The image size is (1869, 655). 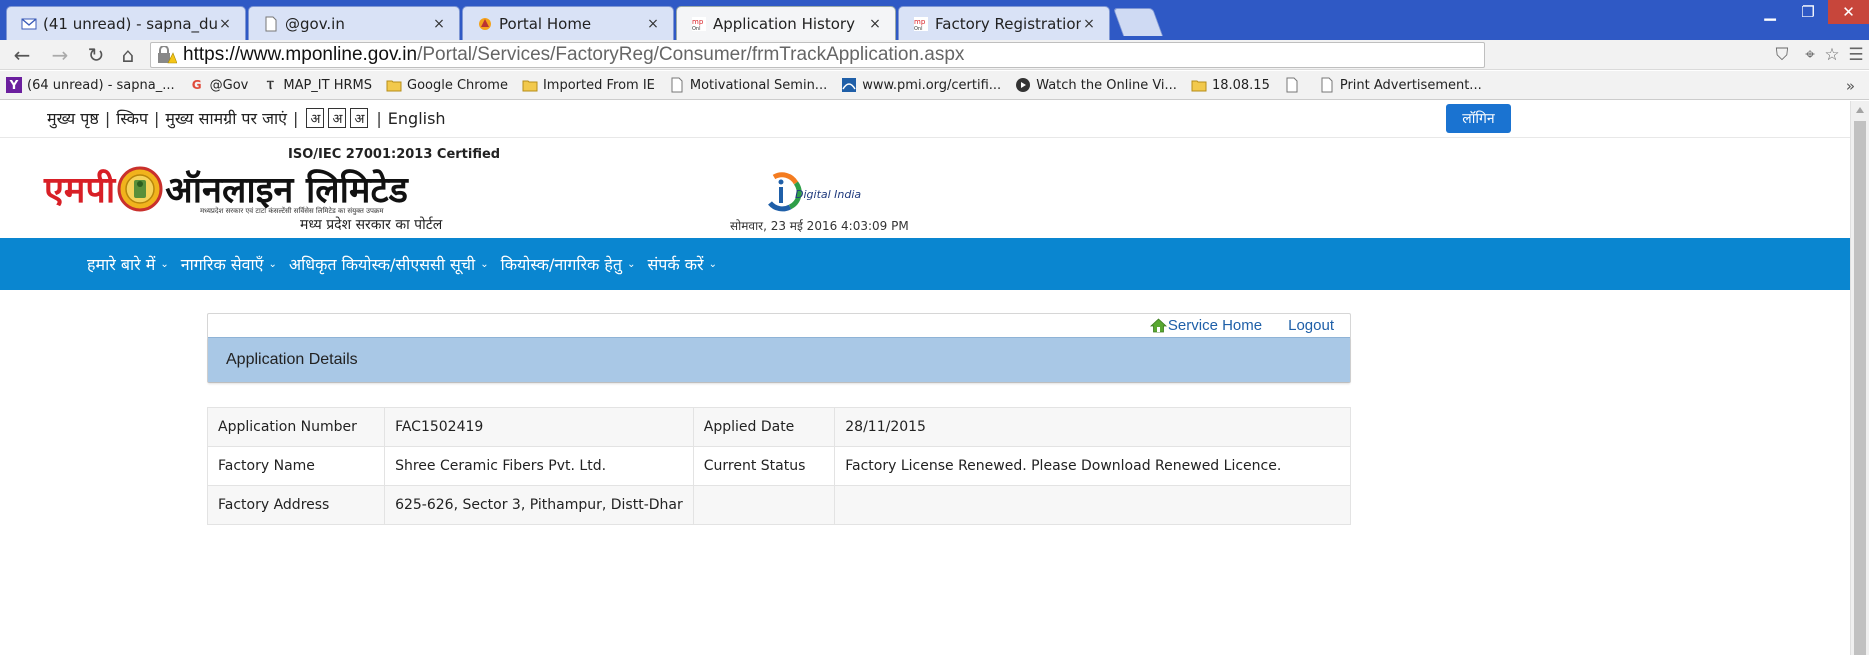 What do you see at coordinates (682, 264) in the screenshot?
I see `nav-contact-us: संपर्क करें ⌄` at bounding box center [682, 264].